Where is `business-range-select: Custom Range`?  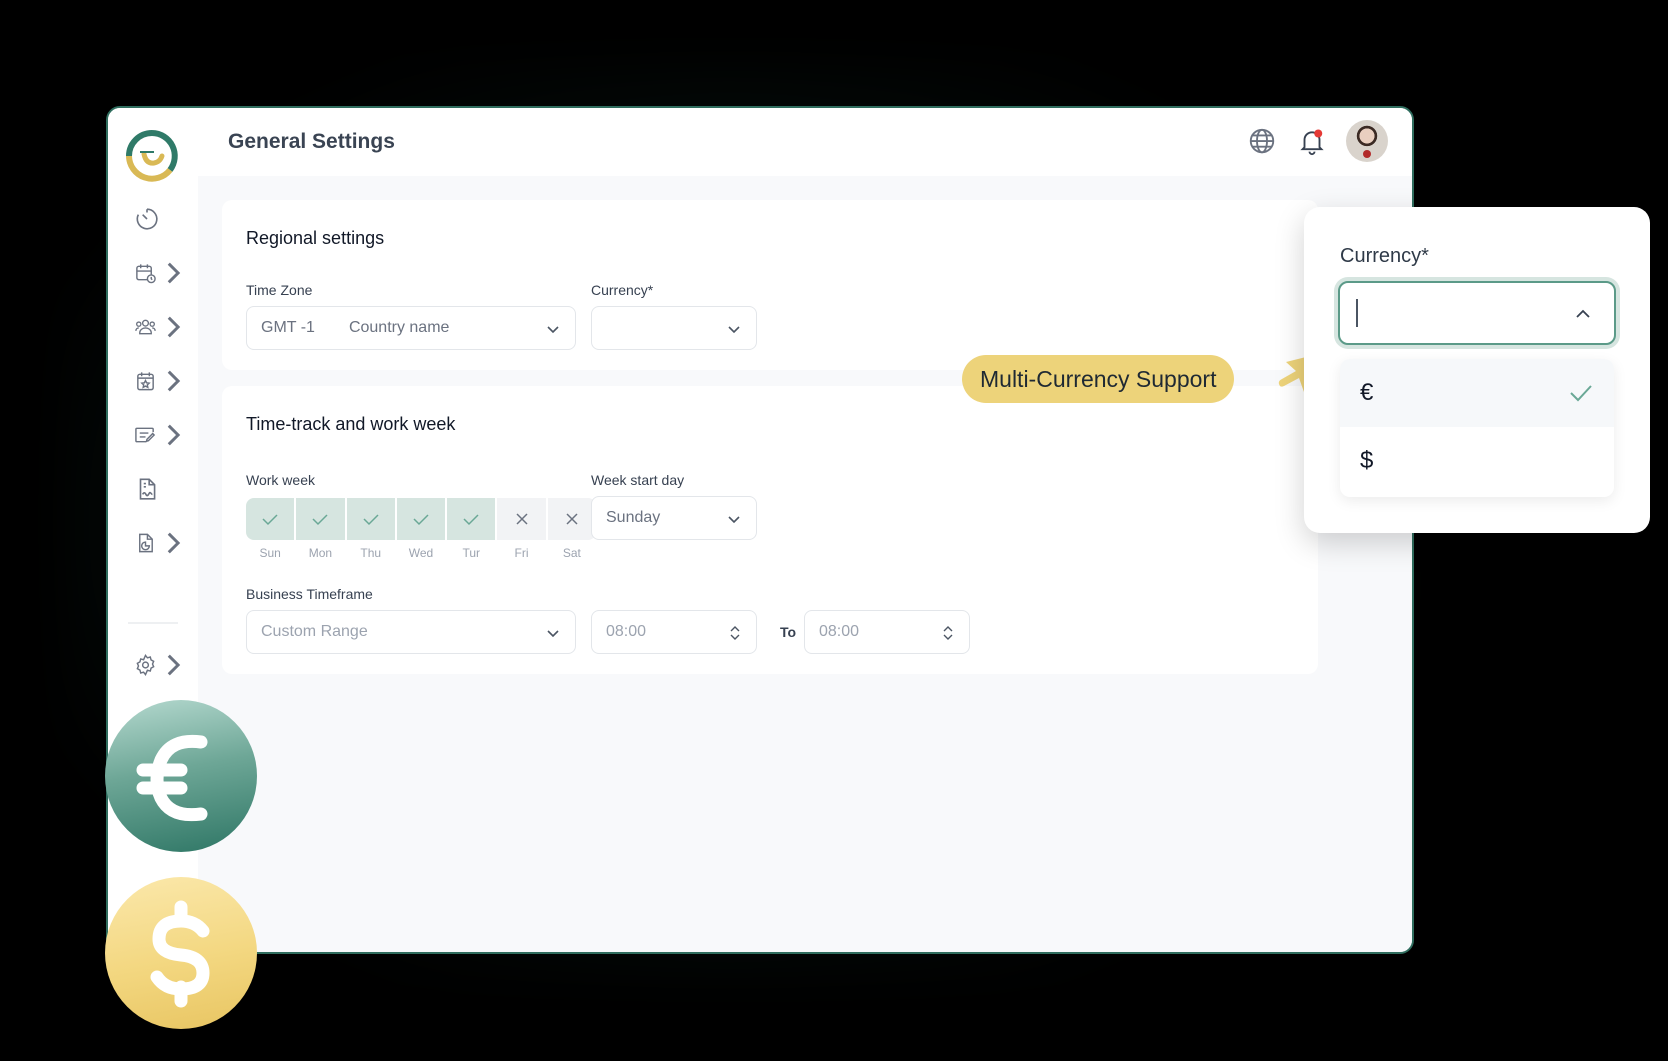
business-range-select: Custom Range is located at coordinates (411, 632).